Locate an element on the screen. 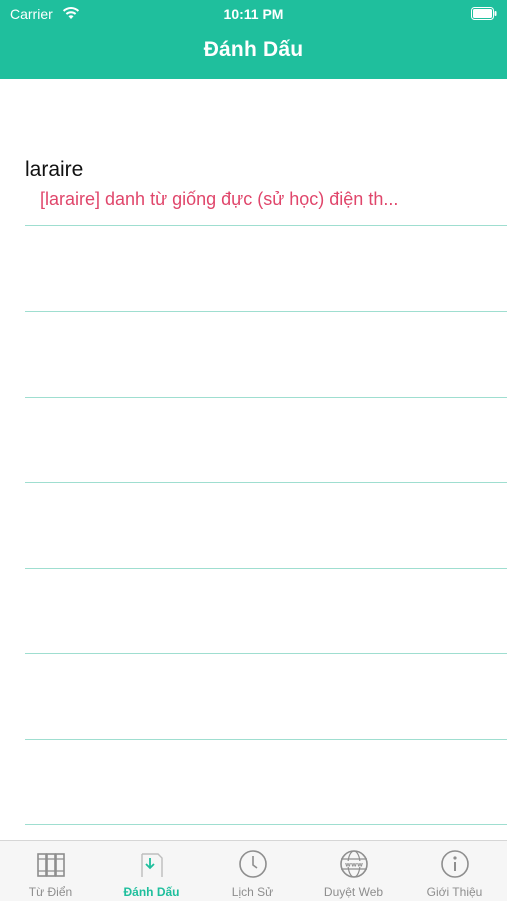 Image resolution: width=507 pixels, height=901 pixels. clock-icon is located at coordinates (253, 864).